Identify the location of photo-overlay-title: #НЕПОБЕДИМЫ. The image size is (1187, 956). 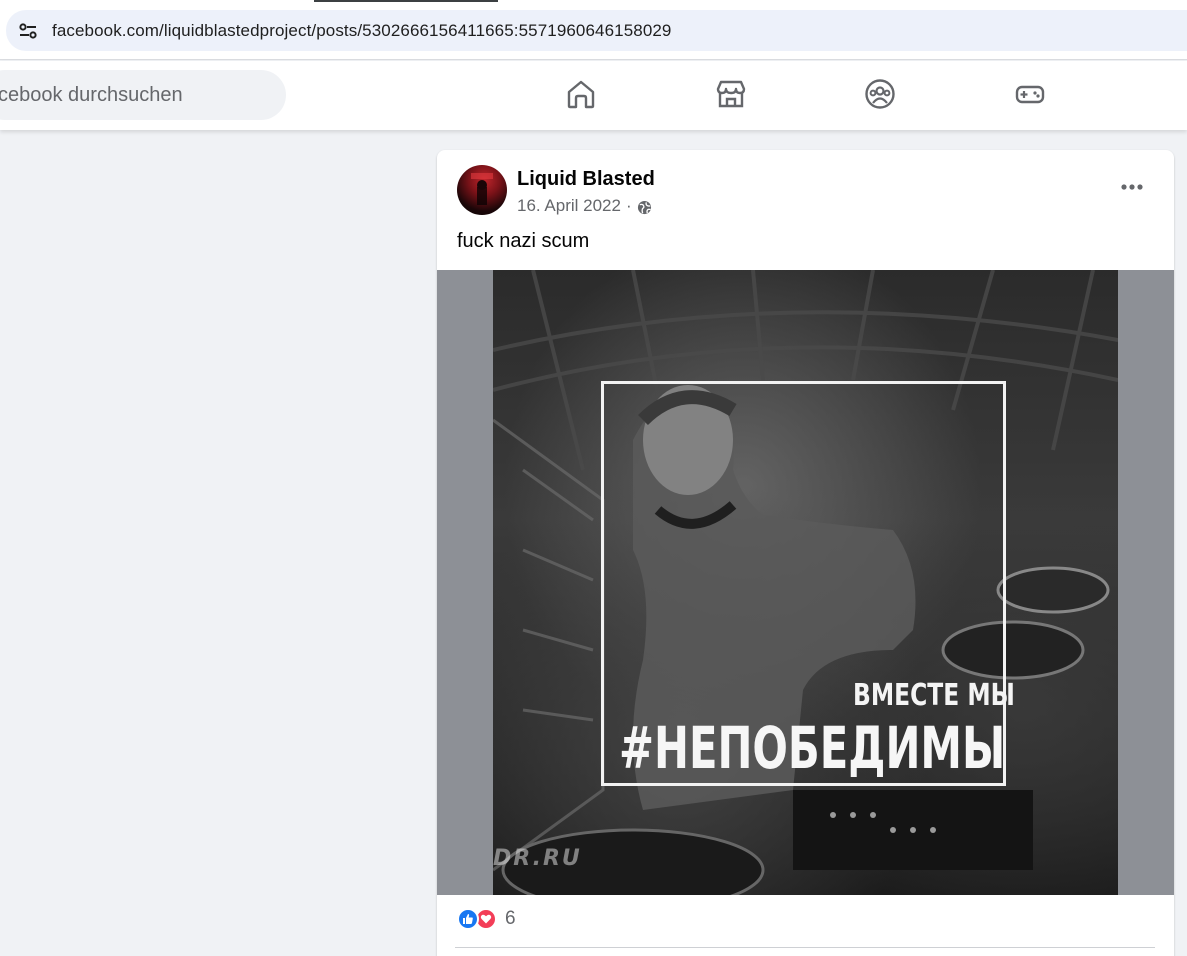
(812, 748).